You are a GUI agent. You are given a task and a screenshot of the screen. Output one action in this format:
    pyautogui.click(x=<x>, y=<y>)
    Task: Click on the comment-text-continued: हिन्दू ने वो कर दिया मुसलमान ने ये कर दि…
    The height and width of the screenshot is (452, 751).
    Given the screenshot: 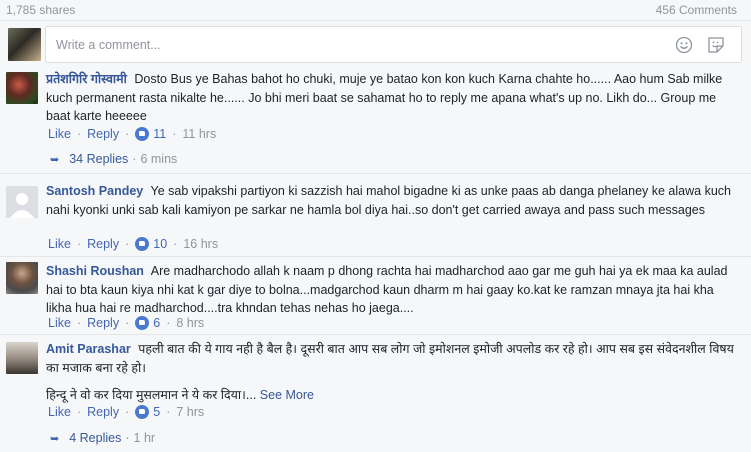 What is the action you would take?
    pyautogui.click(x=151, y=395)
    